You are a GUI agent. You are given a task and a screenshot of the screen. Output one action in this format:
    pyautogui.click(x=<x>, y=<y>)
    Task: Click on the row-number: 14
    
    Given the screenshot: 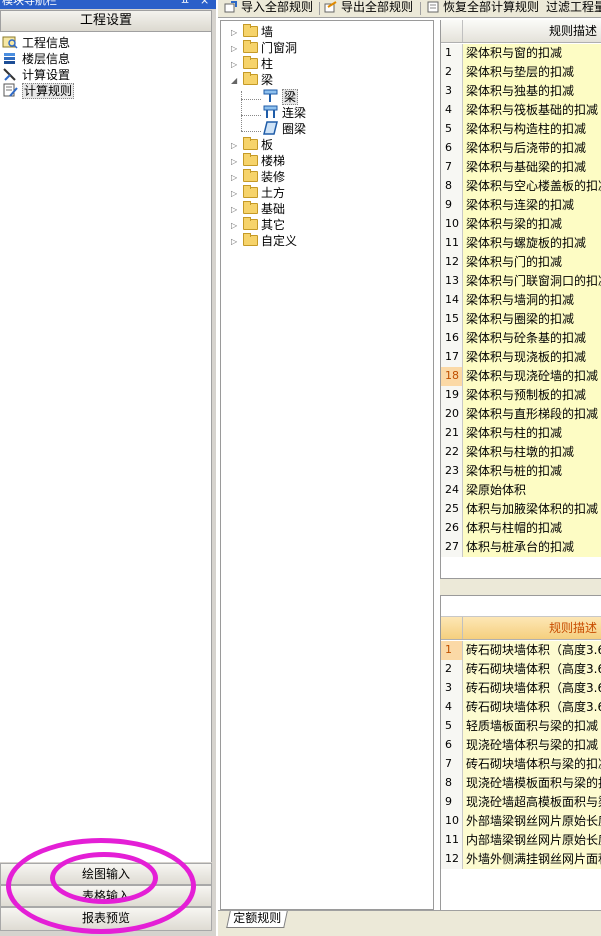 What is the action you would take?
    pyautogui.click(x=452, y=300)
    